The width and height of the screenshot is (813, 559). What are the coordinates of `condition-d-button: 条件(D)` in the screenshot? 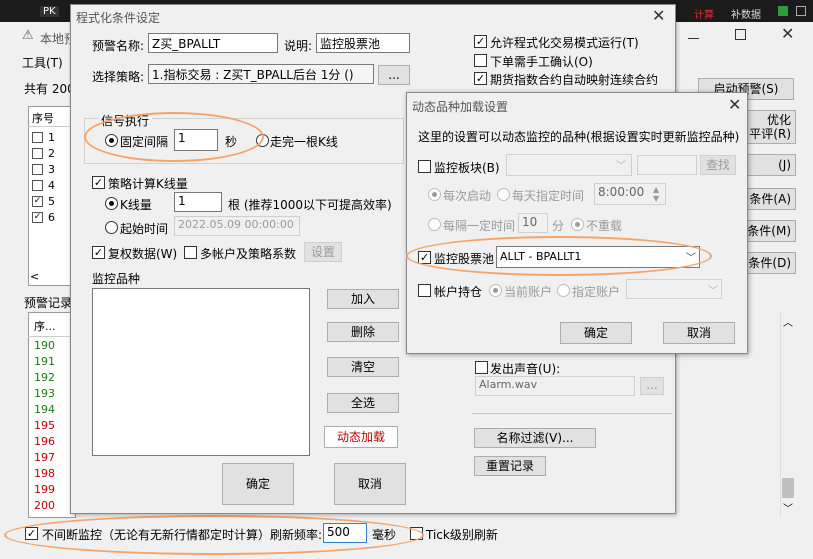 It's located at (769, 263).